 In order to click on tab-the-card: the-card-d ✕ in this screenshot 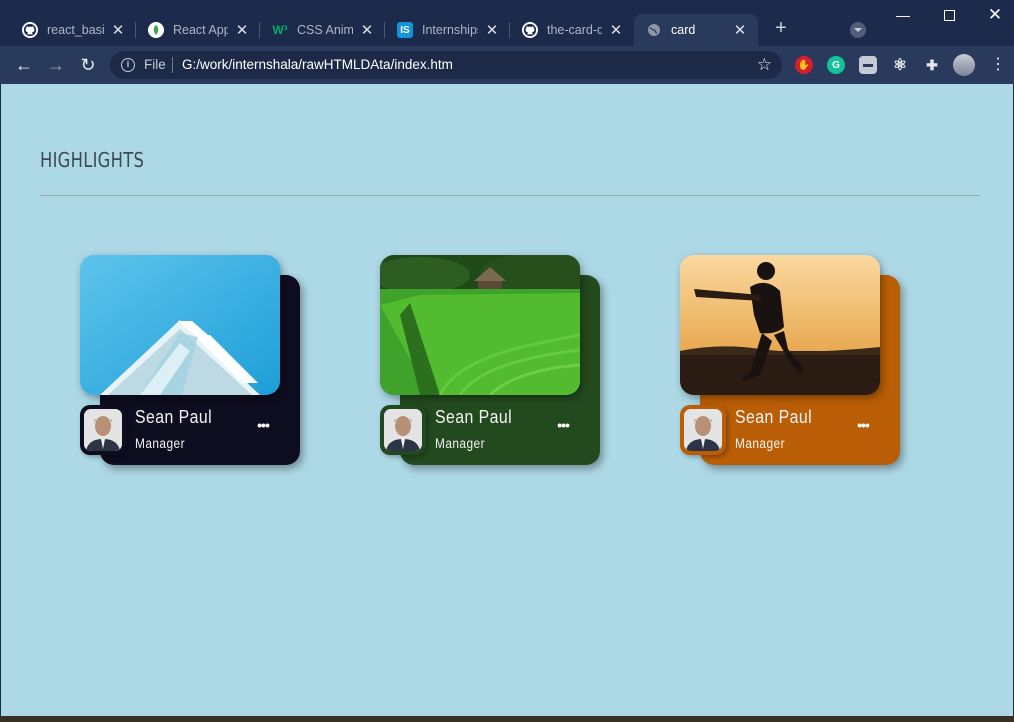, I will do `click(572, 30)`.